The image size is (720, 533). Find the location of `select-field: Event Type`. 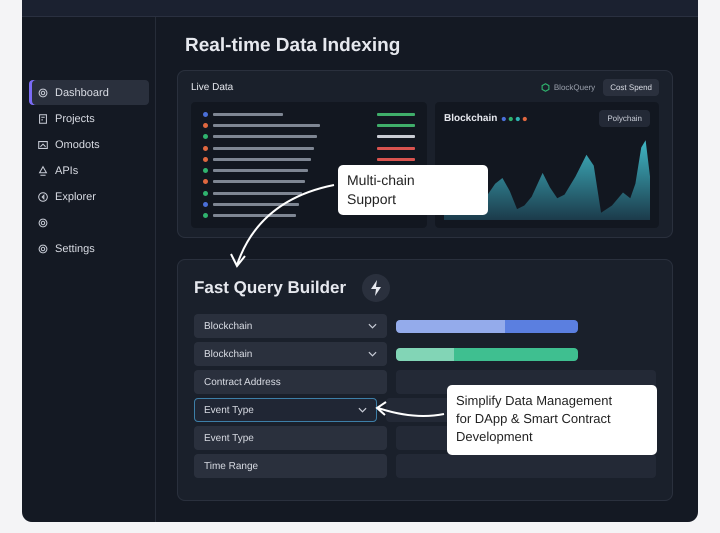

select-field: Event Type is located at coordinates (285, 410).